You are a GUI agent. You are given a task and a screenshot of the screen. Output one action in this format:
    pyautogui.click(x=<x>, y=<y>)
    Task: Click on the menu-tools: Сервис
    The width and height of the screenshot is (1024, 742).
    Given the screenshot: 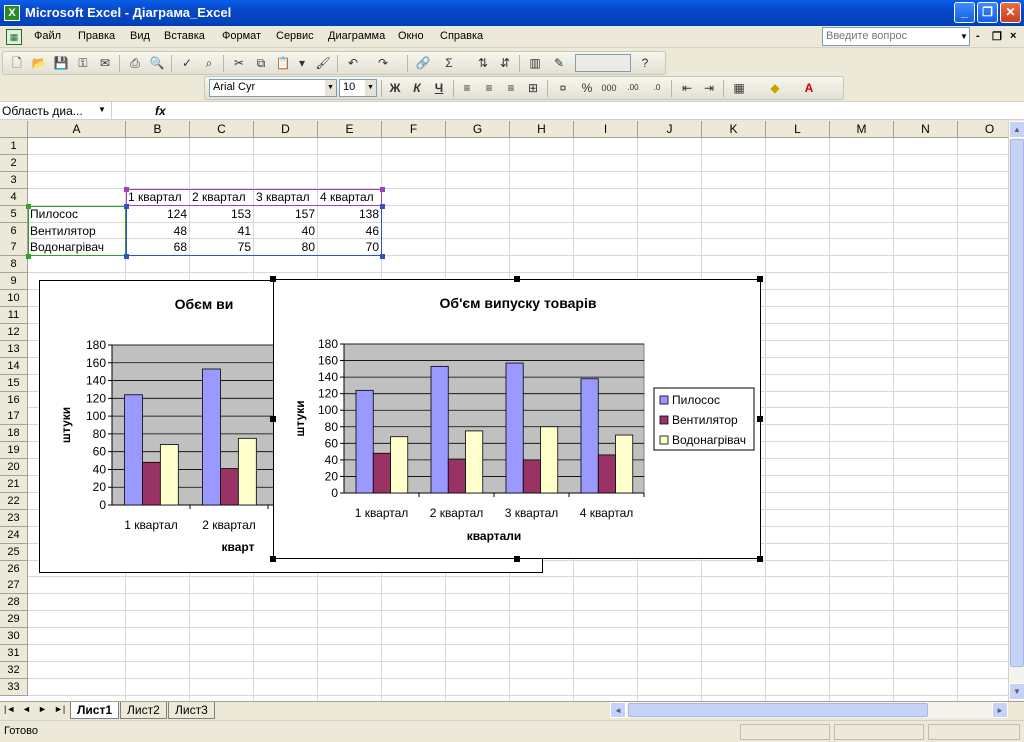 What is the action you would take?
    pyautogui.click(x=295, y=36)
    